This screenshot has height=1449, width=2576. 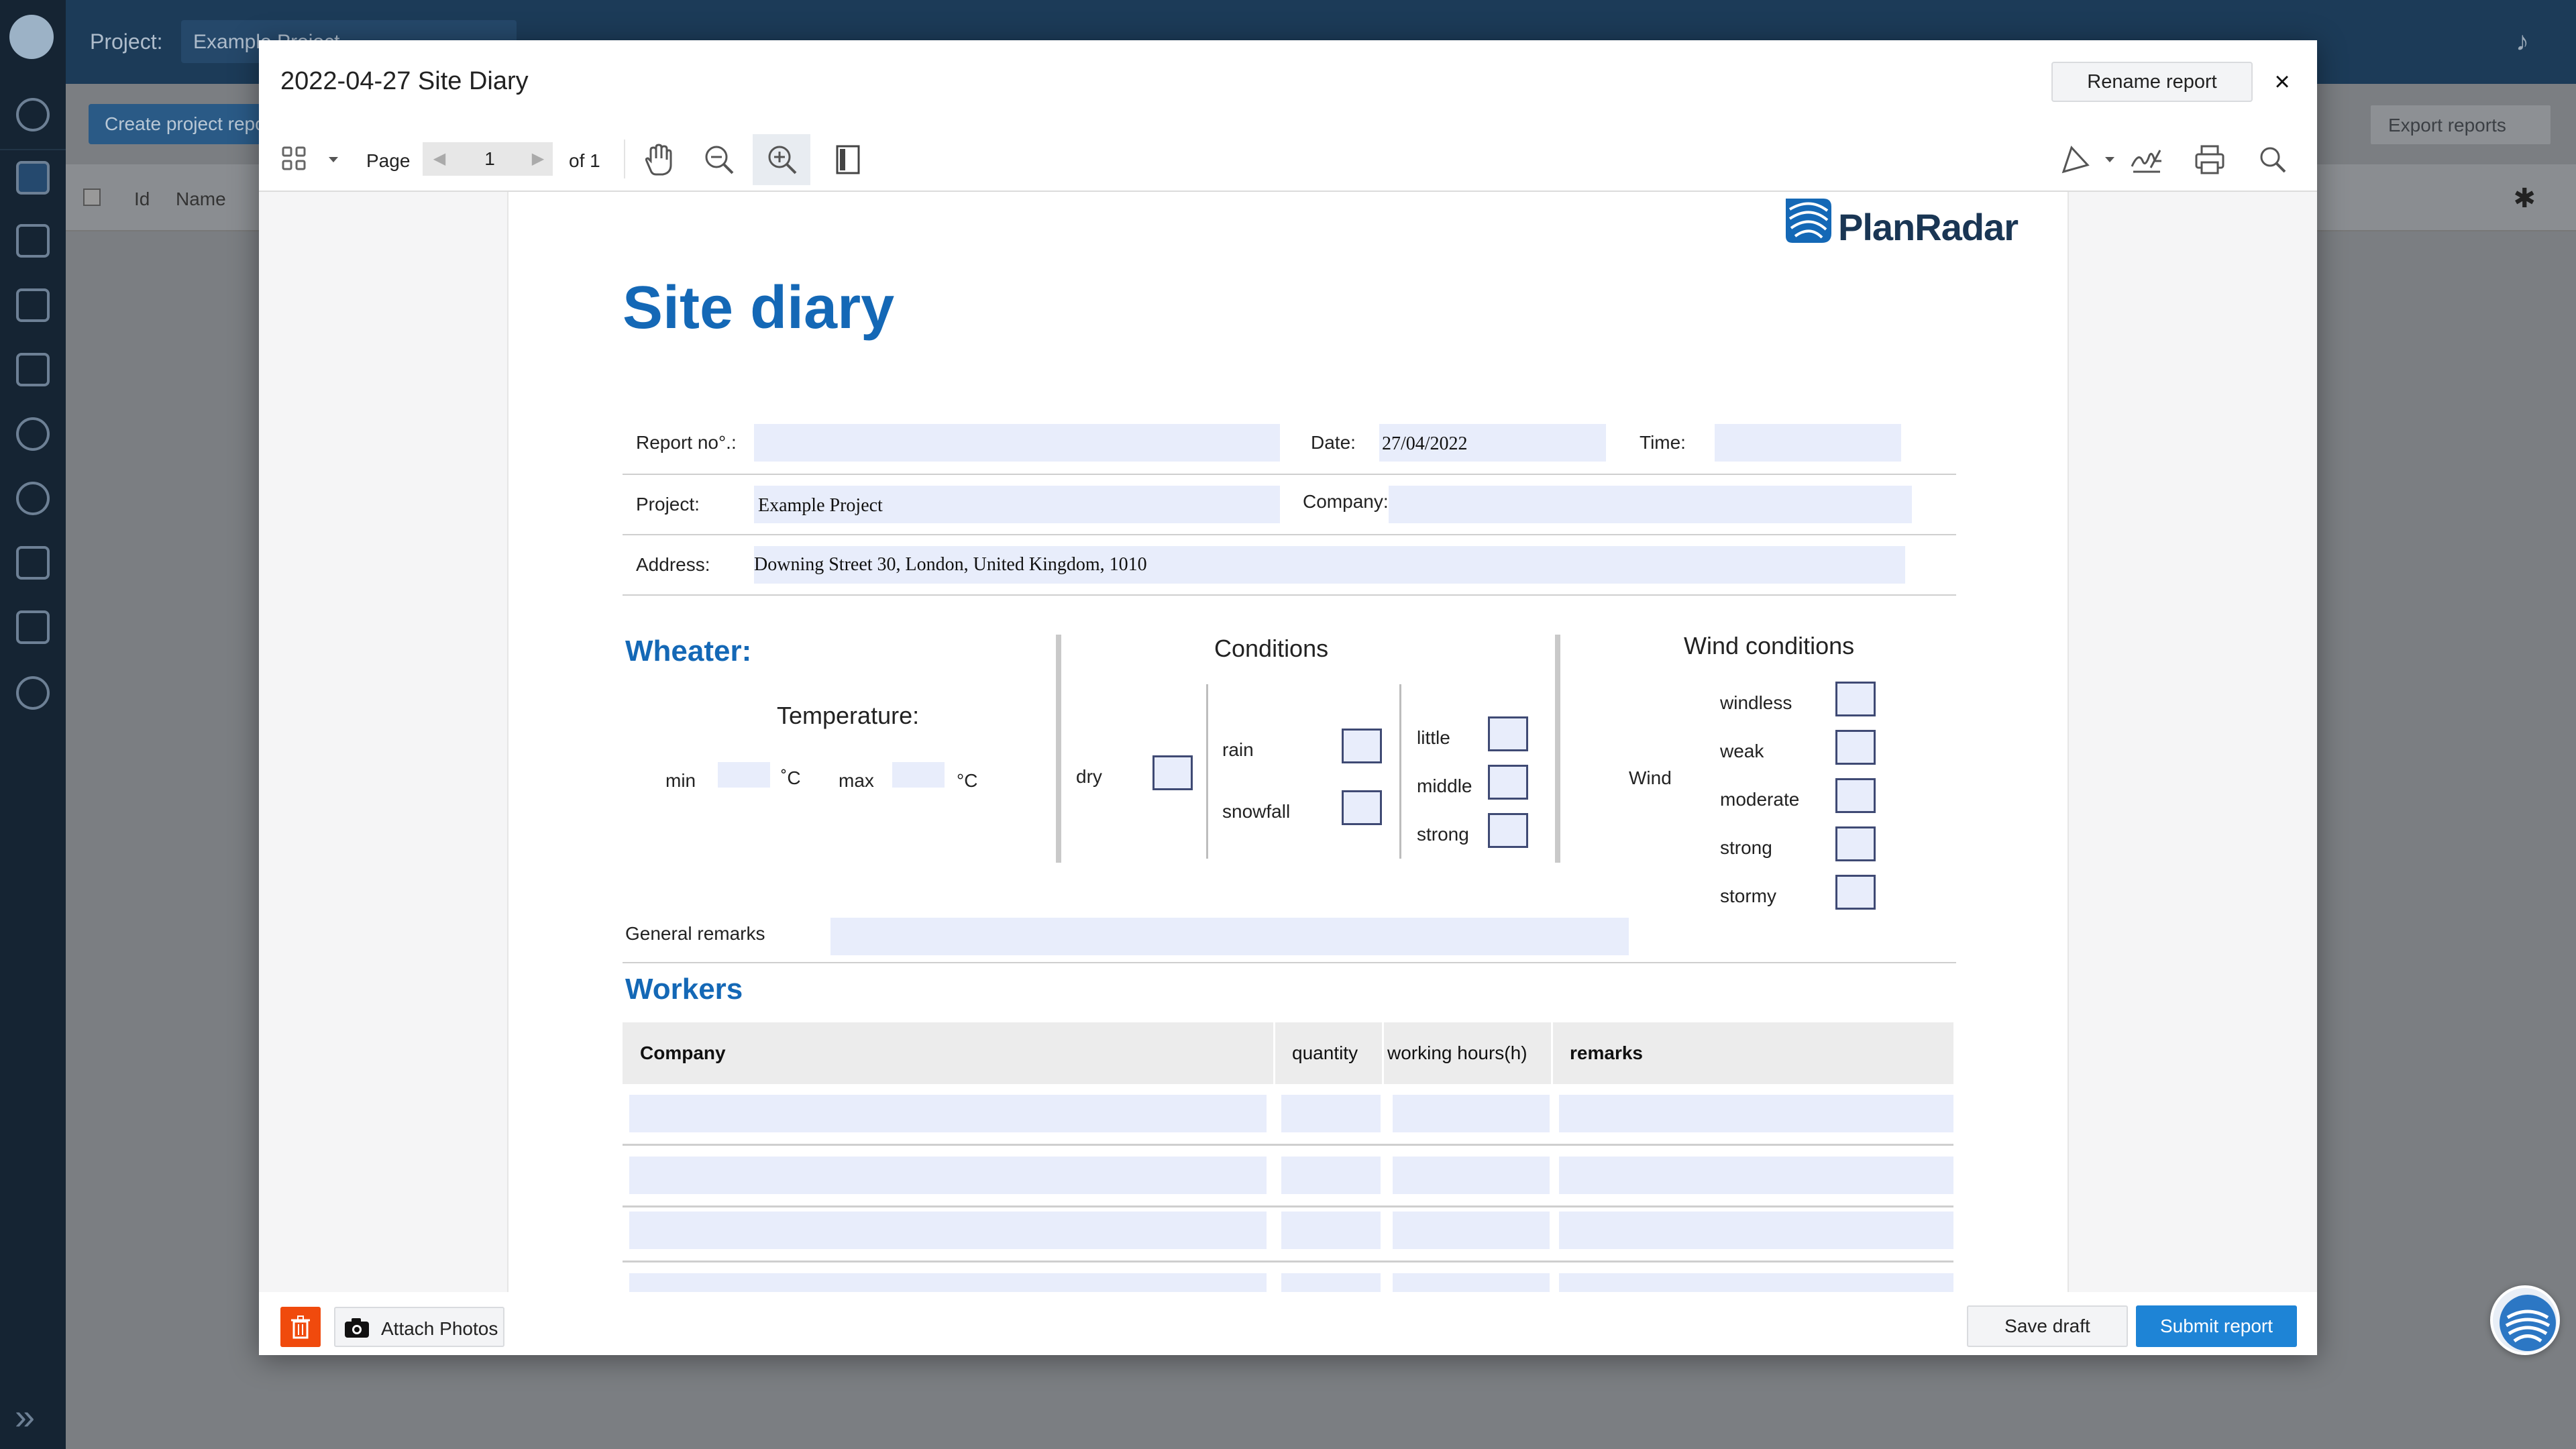 I want to click on min-temperature-field, so click(x=744, y=775).